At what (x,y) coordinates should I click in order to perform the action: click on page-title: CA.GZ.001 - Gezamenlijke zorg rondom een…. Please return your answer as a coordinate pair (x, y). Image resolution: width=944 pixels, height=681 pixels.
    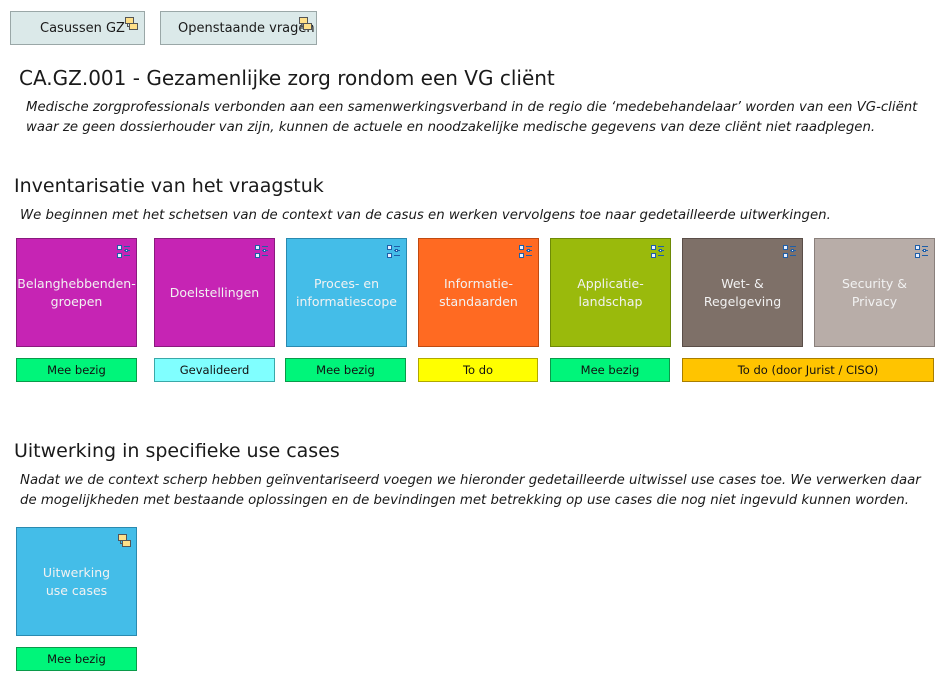
    Looking at the image, I should click on (287, 78).